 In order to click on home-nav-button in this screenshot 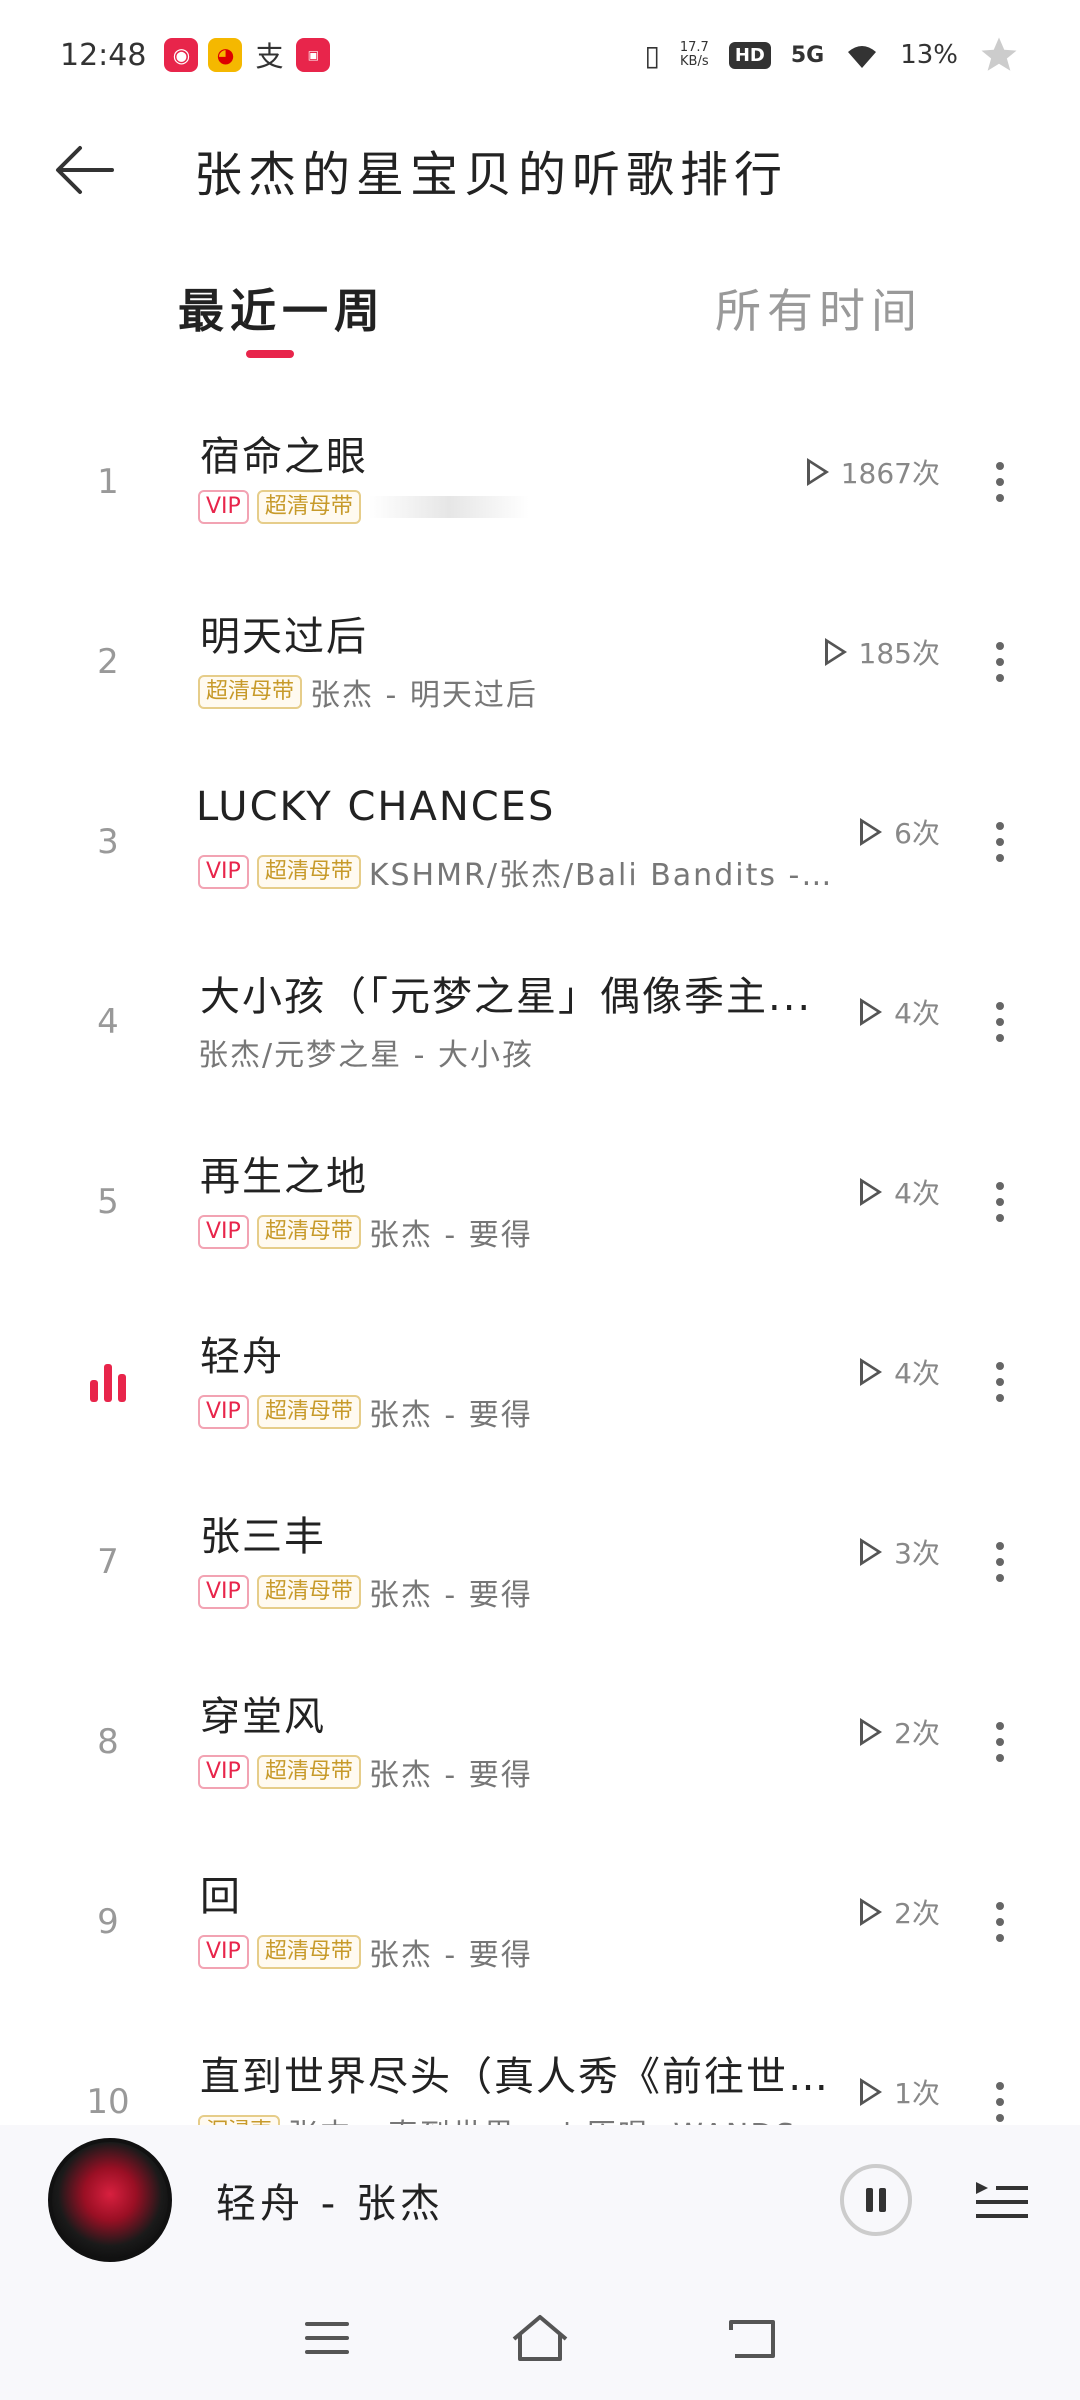, I will do `click(540, 2338)`.